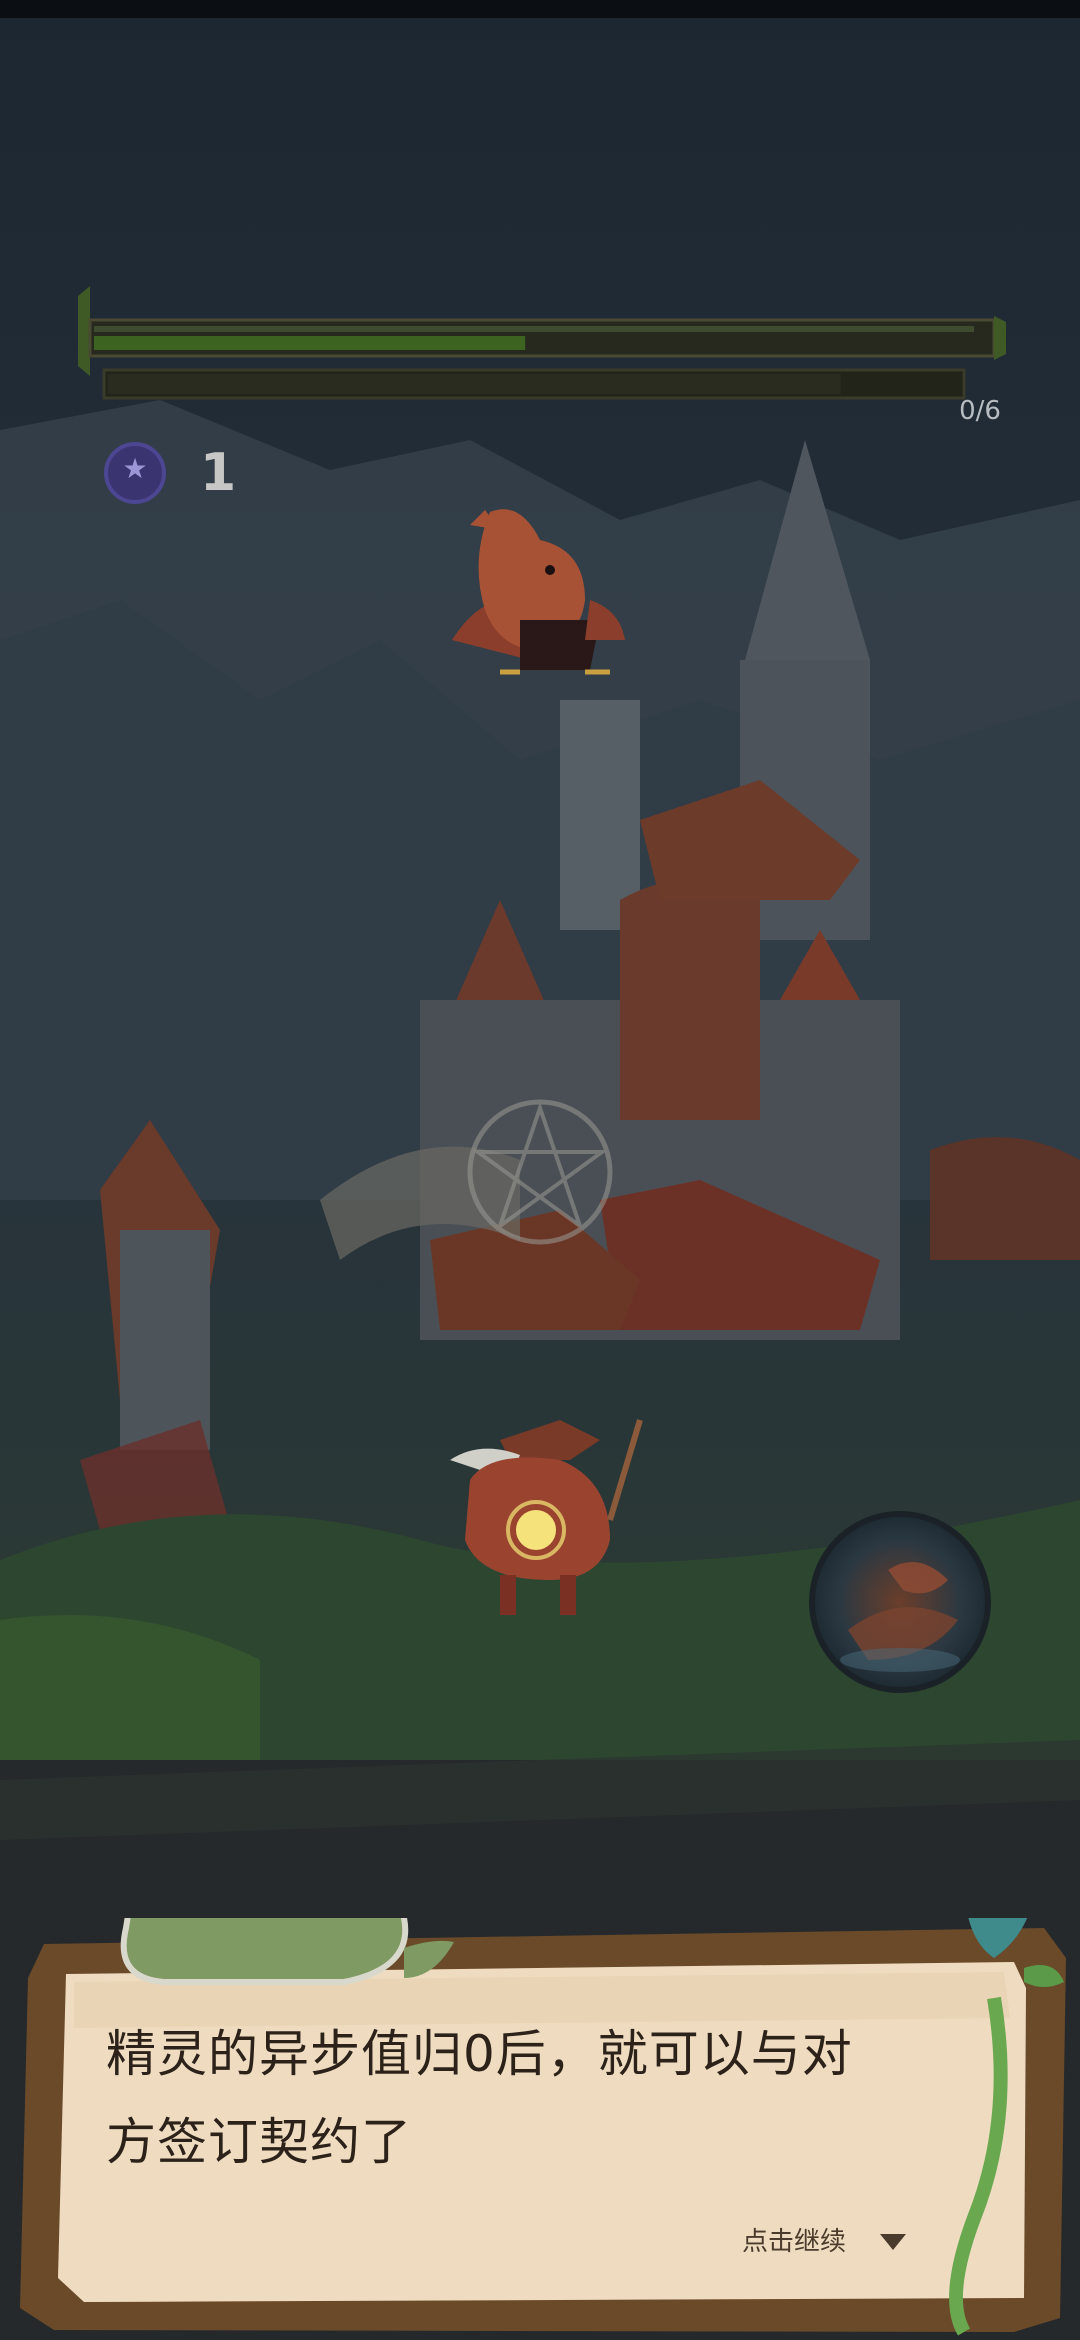  What do you see at coordinates (540, 9) in the screenshot?
I see `status-bar` at bounding box center [540, 9].